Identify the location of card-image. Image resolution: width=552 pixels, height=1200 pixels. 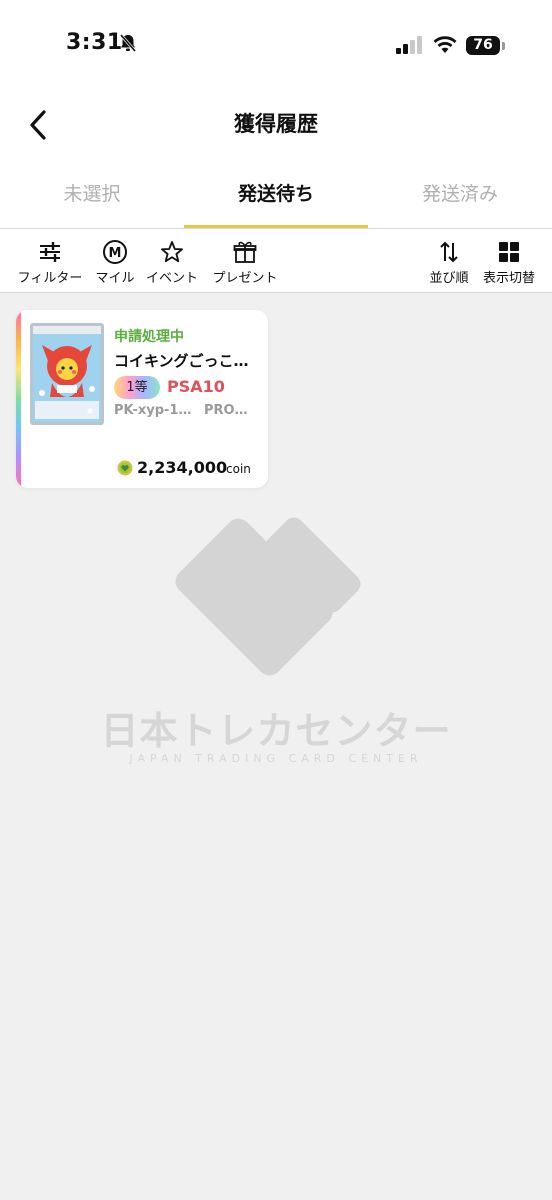
(67, 374).